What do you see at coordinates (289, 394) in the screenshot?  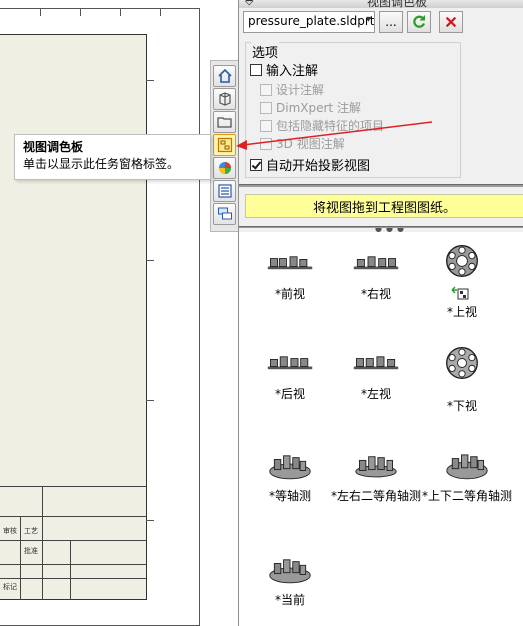 I see `view-label: *后视` at bounding box center [289, 394].